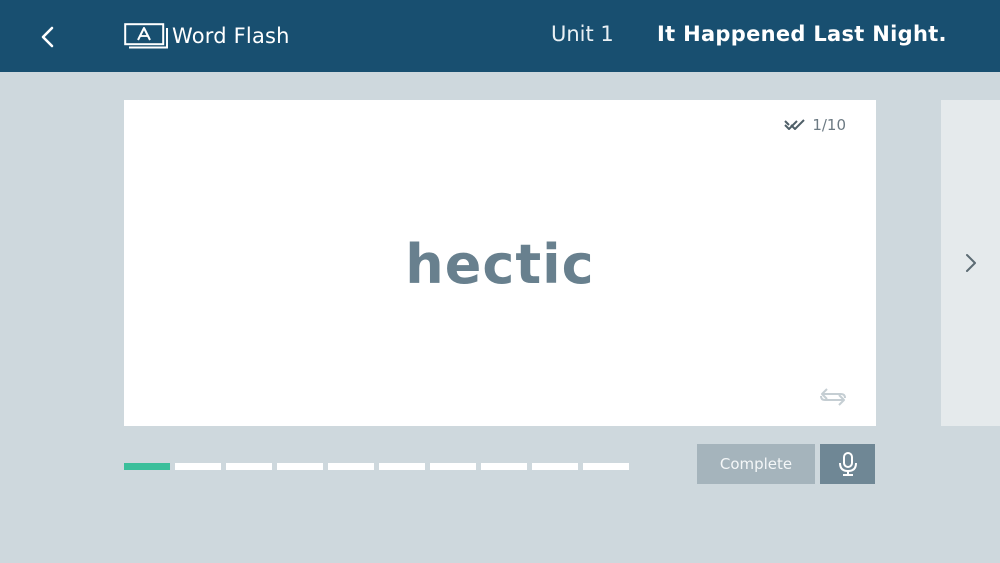 Image resolution: width=1000 pixels, height=563 pixels. Describe the element at coordinates (802, 34) in the screenshot. I see `unit-title: It Happened Last Night.` at that location.